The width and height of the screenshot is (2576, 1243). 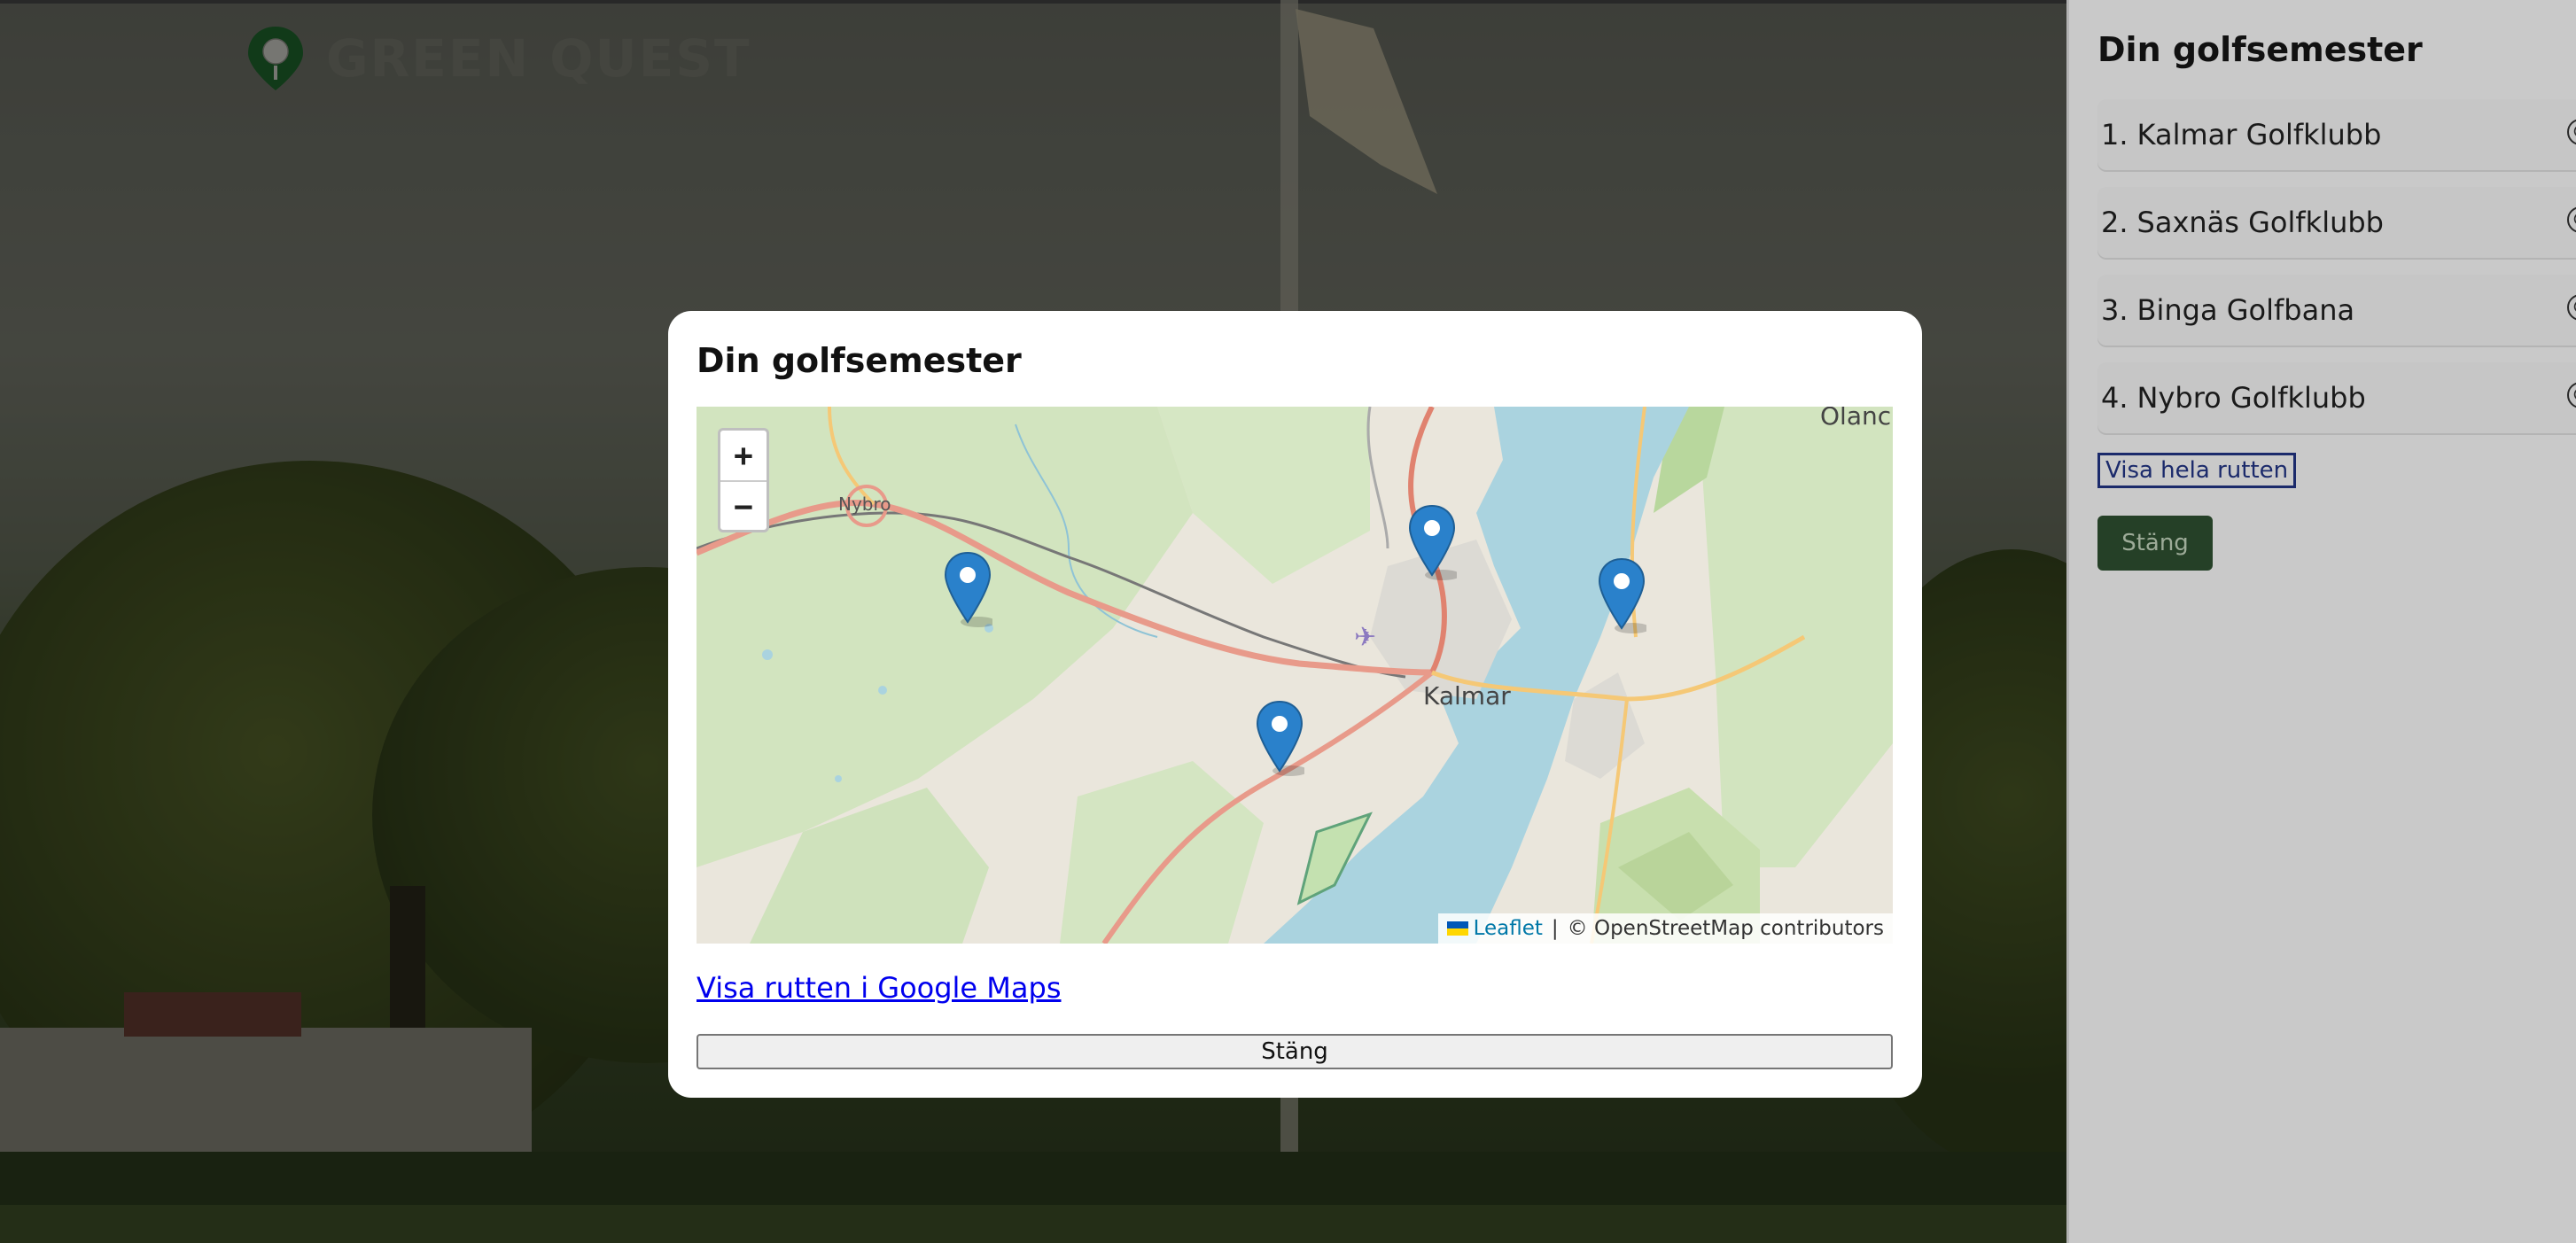 What do you see at coordinates (1457, 928) in the screenshot?
I see `ukraine-flag-icon` at bounding box center [1457, 928].